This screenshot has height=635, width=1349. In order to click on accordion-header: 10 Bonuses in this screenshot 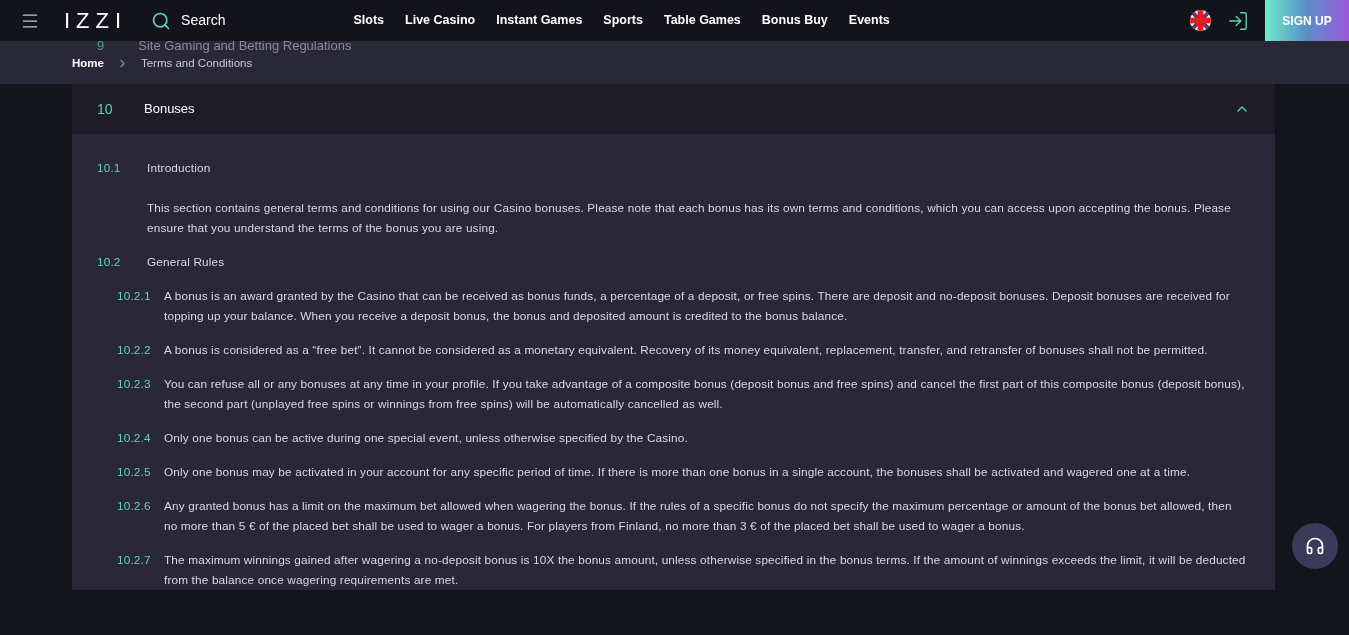, I will do `click(673, 109)`.